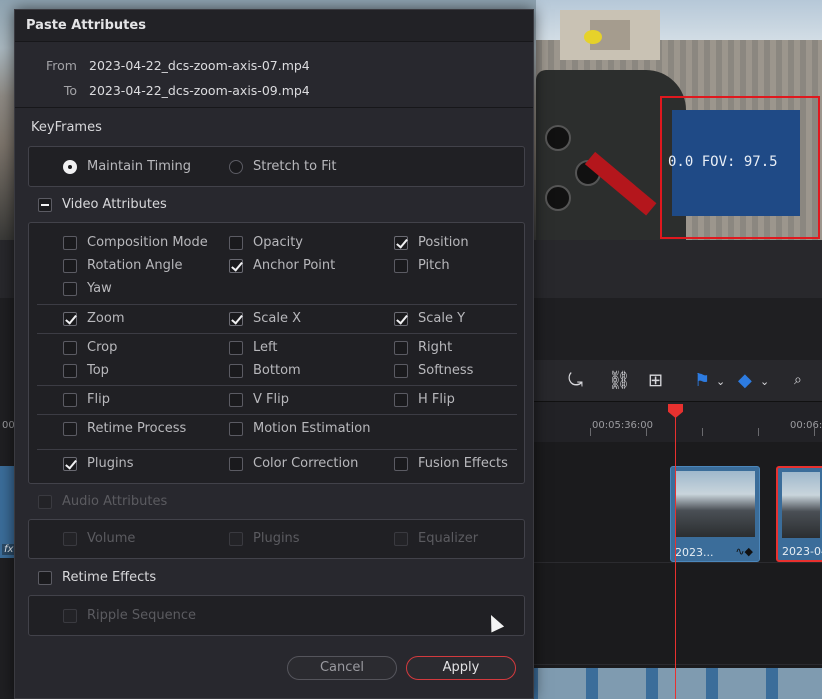 The height and width of the screenshot is (699, 822). What do you see at coordinates (97, 577) in the screenshot?
I see `retime-effects-toggle: Retime Effects` at bounding box center [97, 577].